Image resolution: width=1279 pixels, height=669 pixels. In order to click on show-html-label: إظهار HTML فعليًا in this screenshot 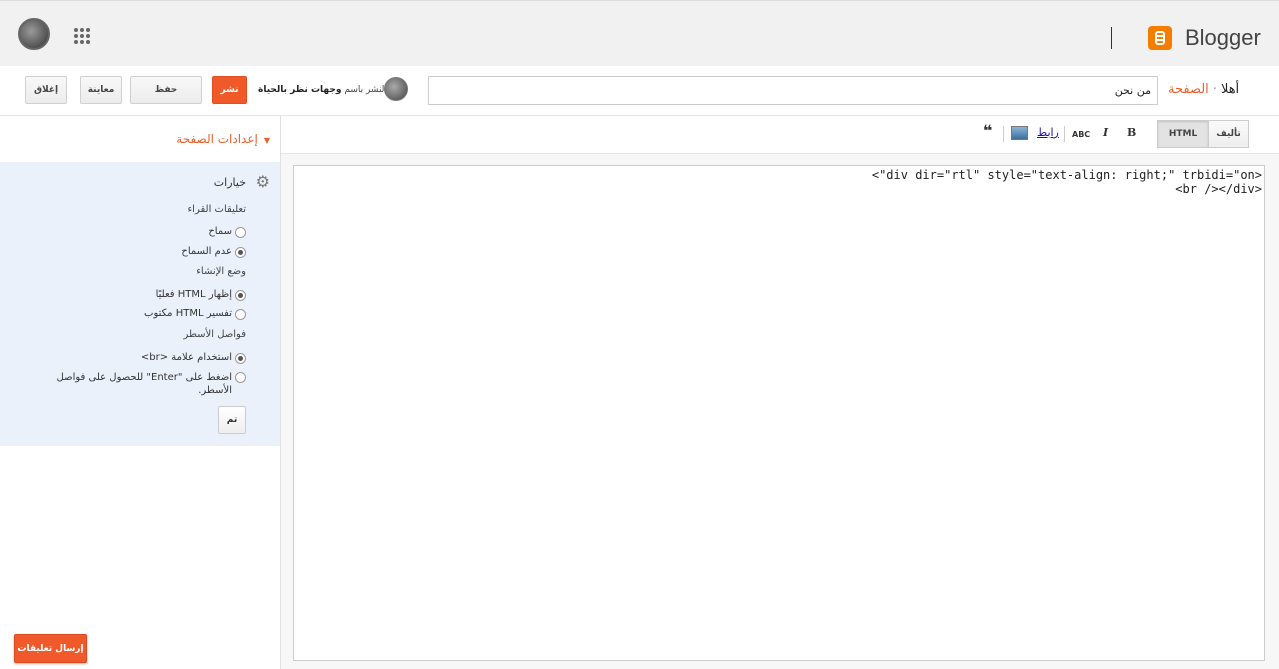, I will do `click(193, 294)`.